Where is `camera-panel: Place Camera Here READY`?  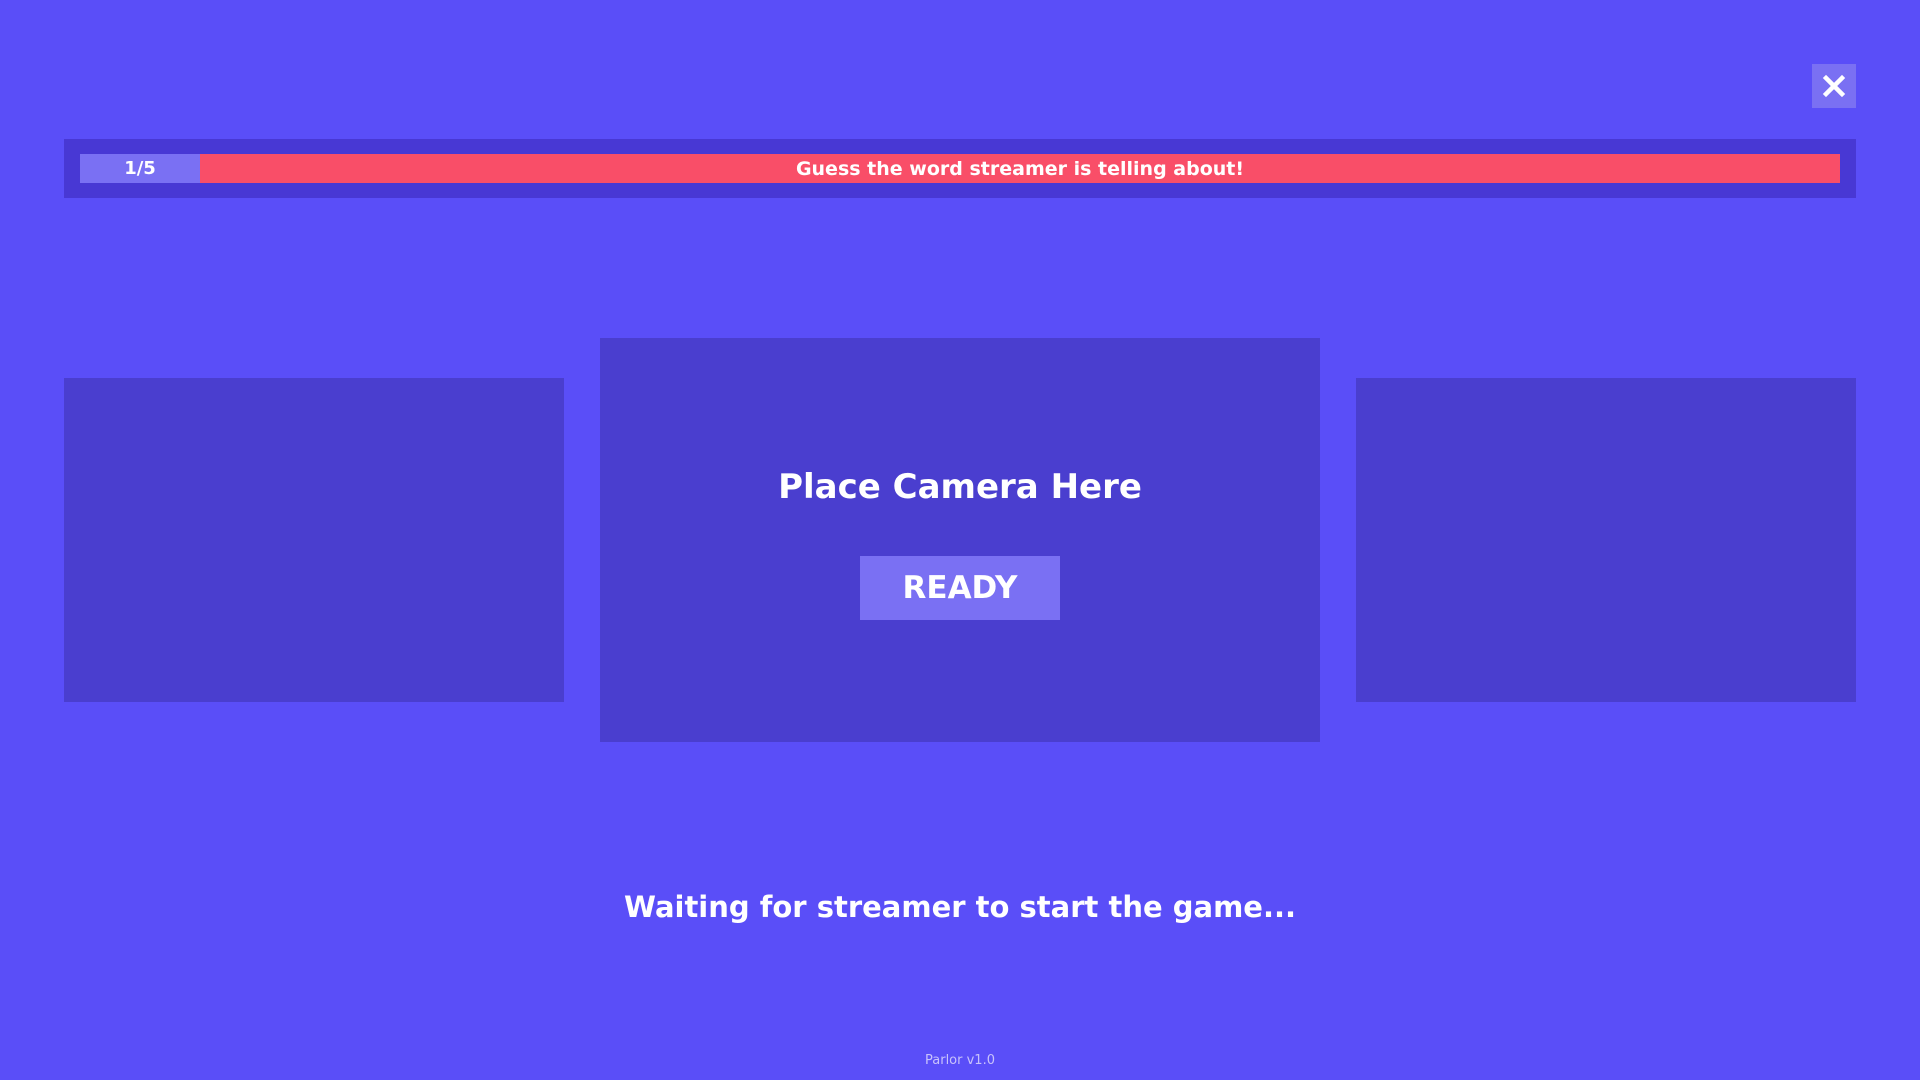 camera-panel: Place Camera Here READY is located at coordinates (960, 540).